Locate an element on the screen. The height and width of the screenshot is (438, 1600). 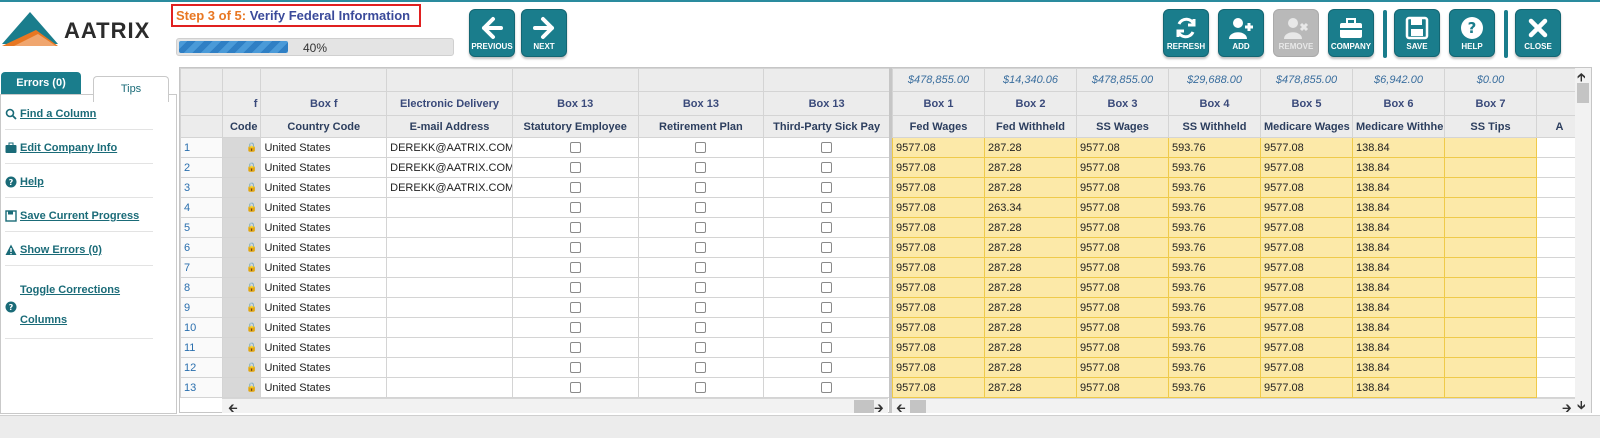
tip-label: Show Errors (0) is located at coordinates (86, 250).